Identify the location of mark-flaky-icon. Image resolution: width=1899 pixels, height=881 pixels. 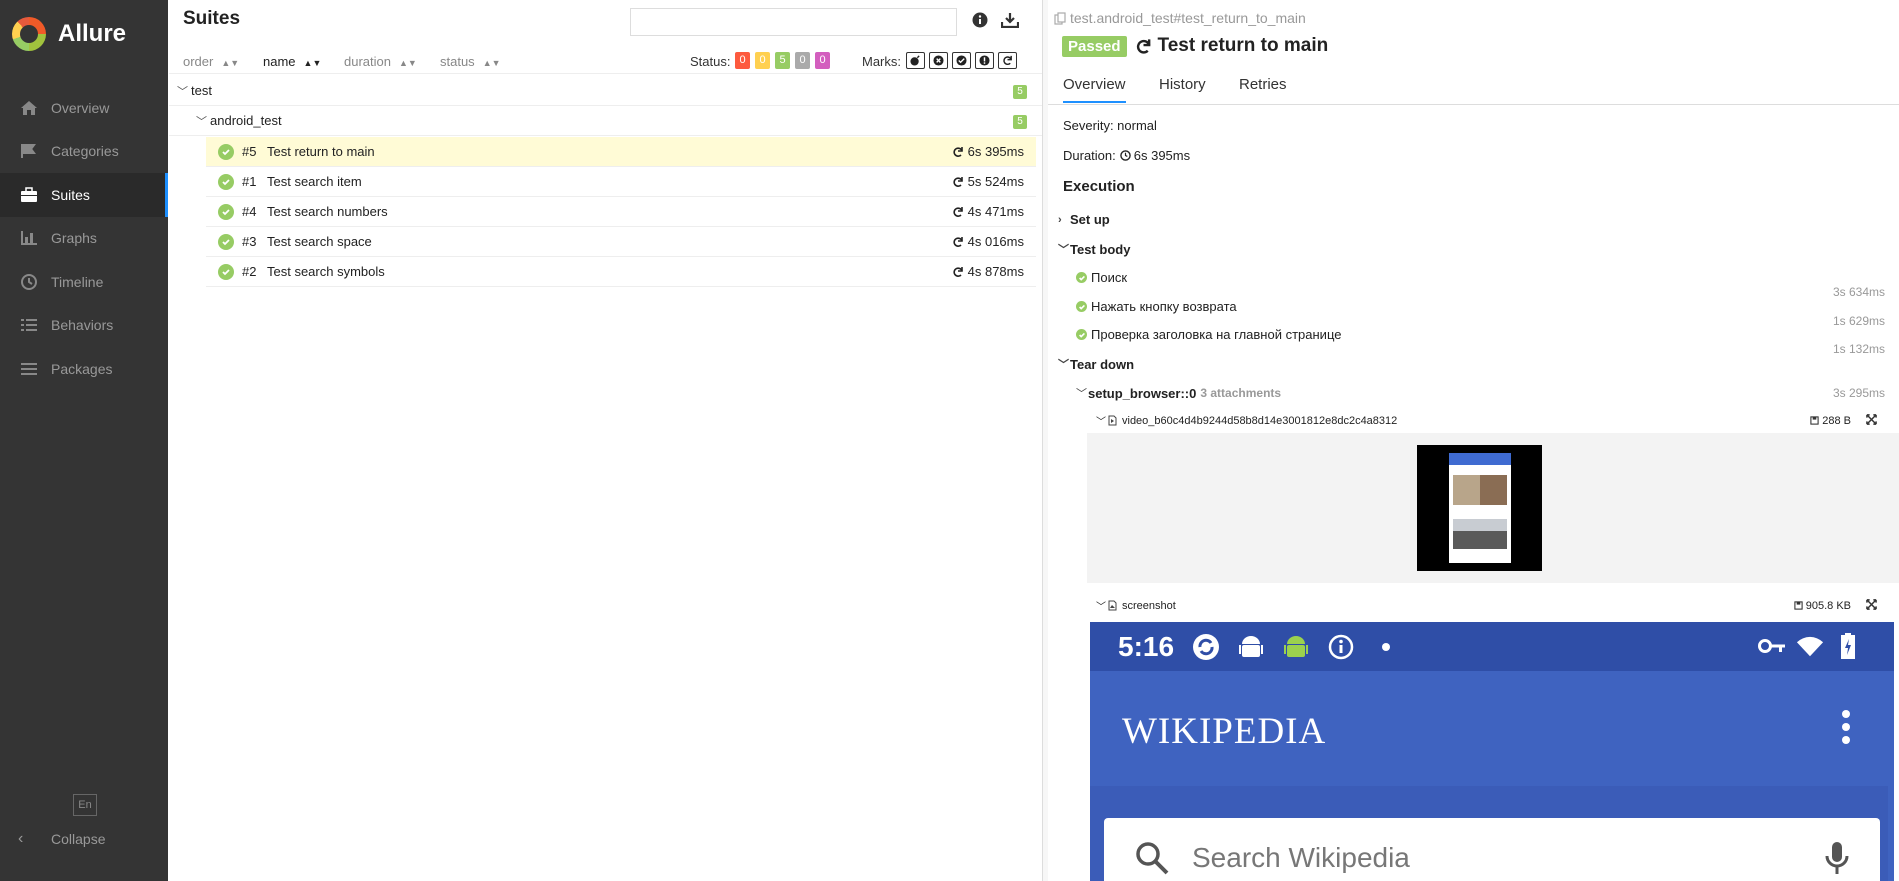
(915, 60).